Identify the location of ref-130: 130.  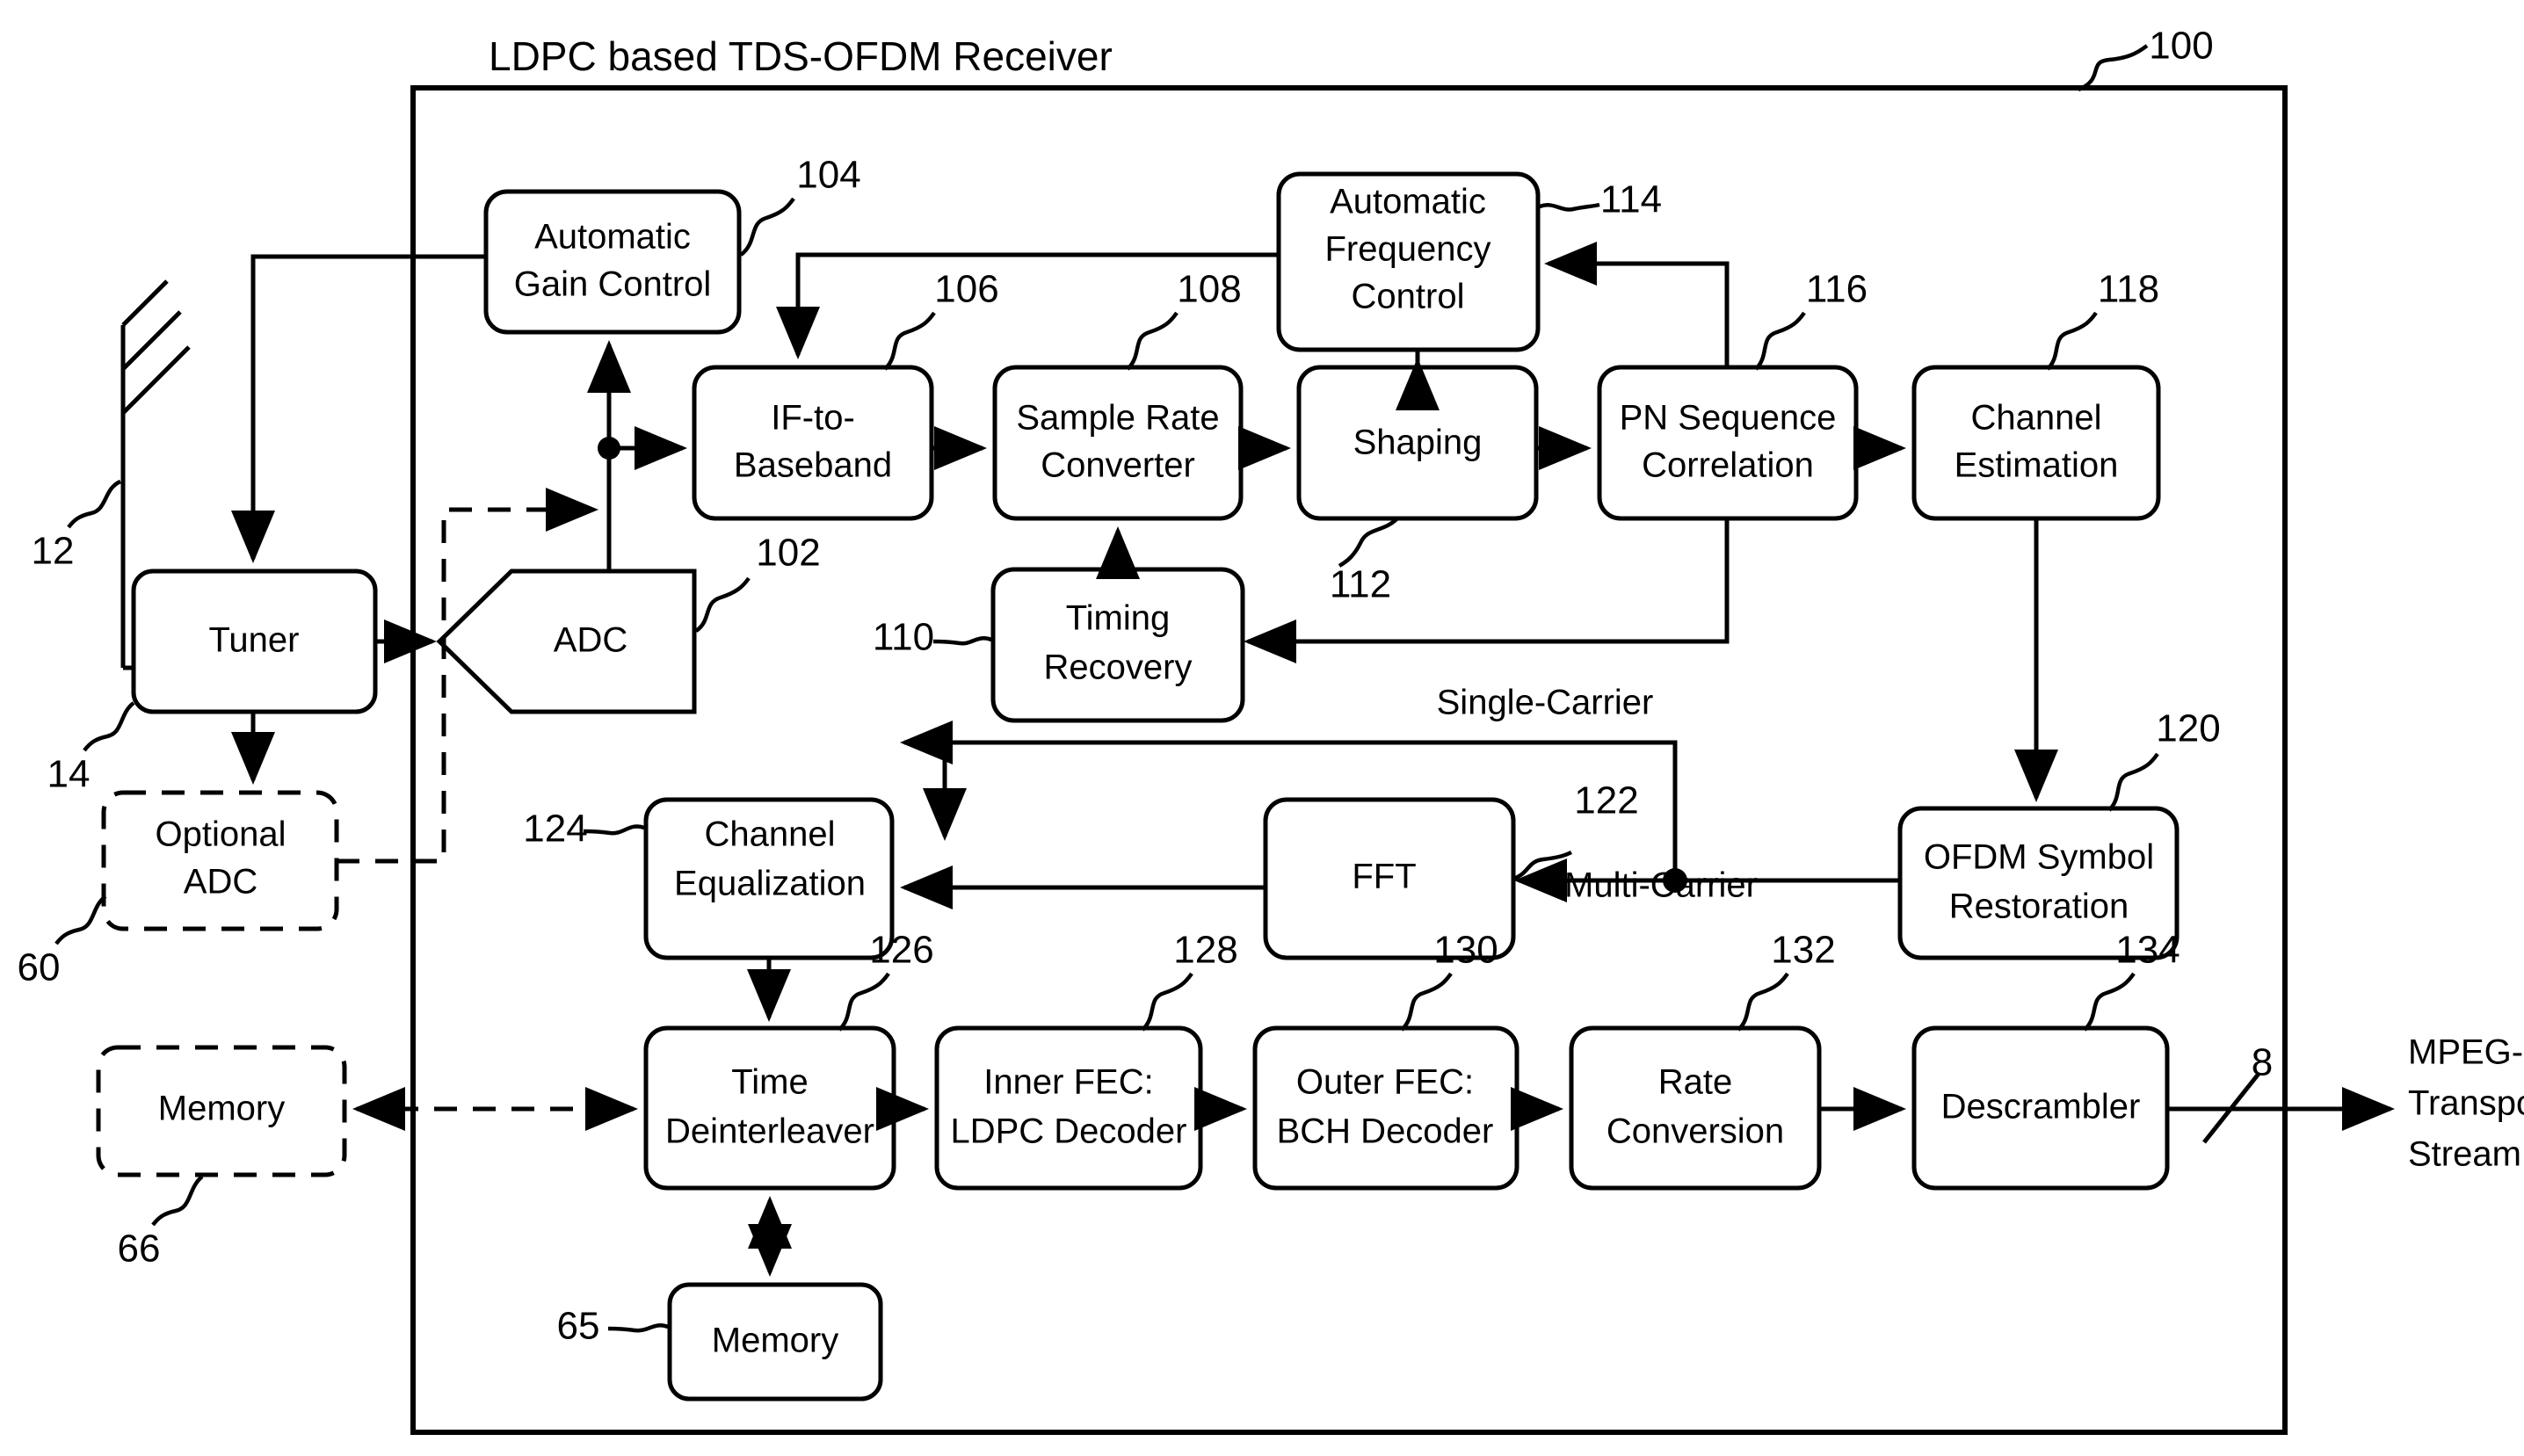
(1466, 951).